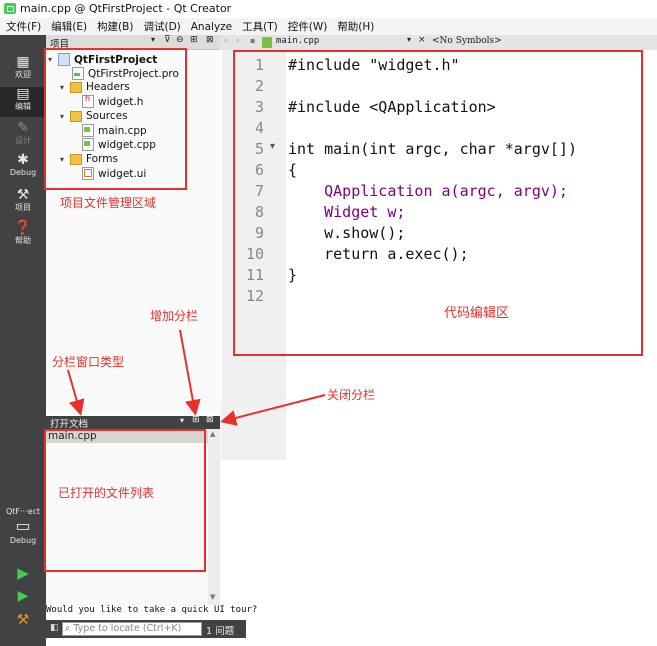 The height and width of the screenshot is (646, 657). I want to click on arrow-add-split, so click(190, 372).